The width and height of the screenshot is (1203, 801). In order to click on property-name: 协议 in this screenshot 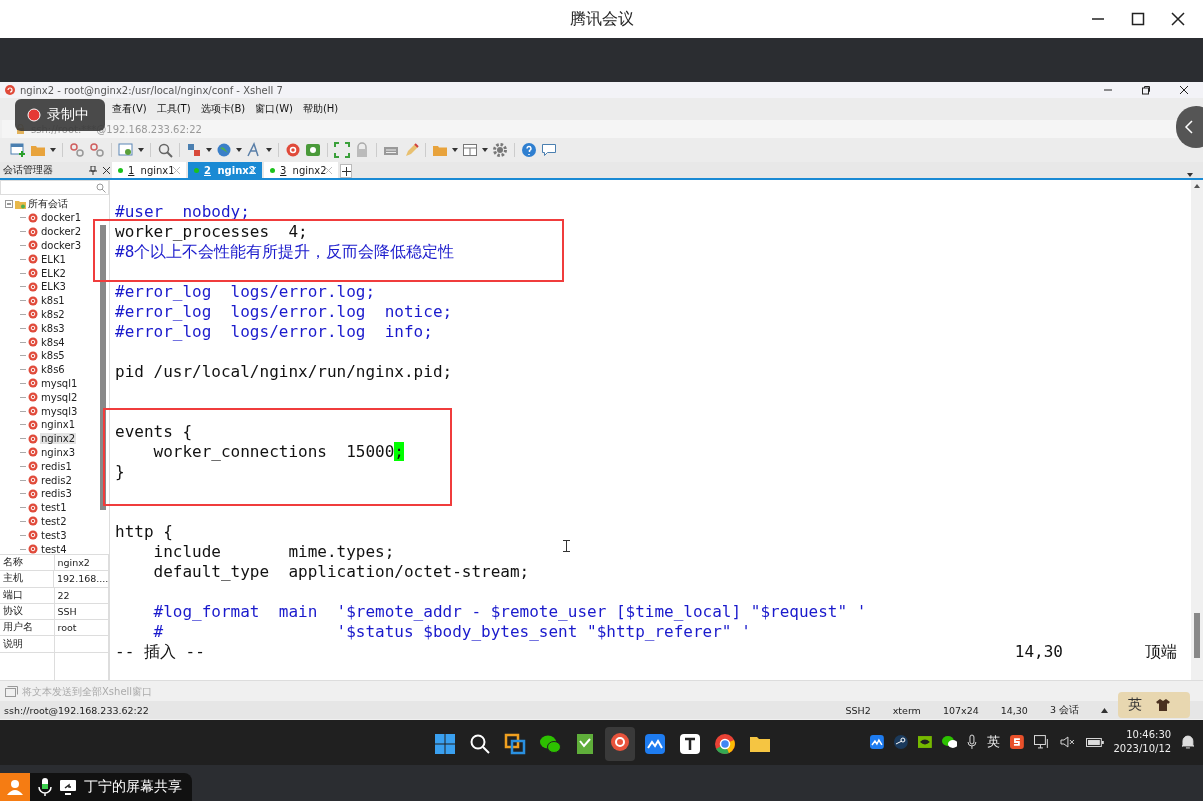, I will do `click(27, 611)`.